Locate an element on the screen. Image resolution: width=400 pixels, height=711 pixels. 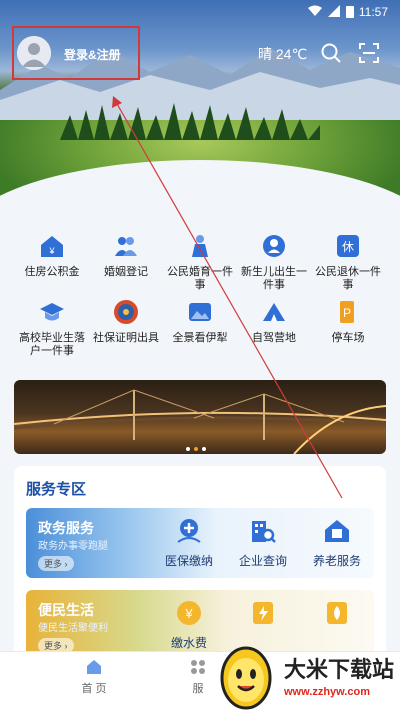
retire-icon: 休 is located at coordinates (348, 246).